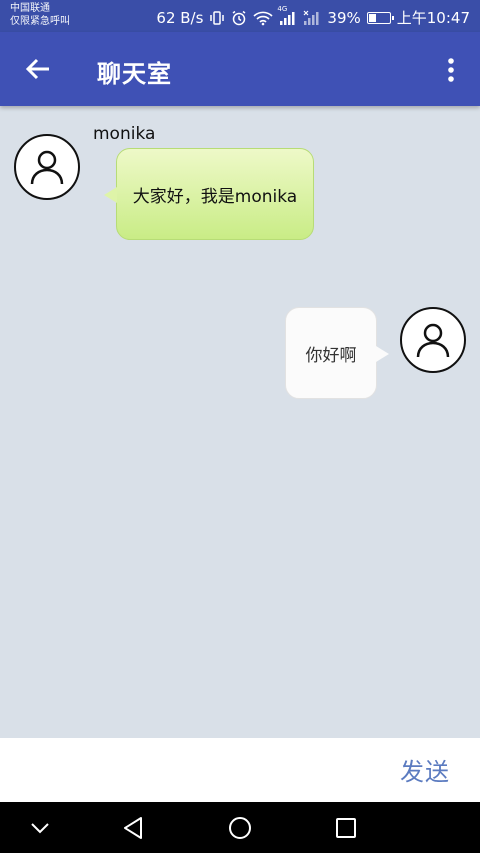  Describe the element at coordinates (433, 18) in the screenshot. I see `clock: 上午10:47` at that location.